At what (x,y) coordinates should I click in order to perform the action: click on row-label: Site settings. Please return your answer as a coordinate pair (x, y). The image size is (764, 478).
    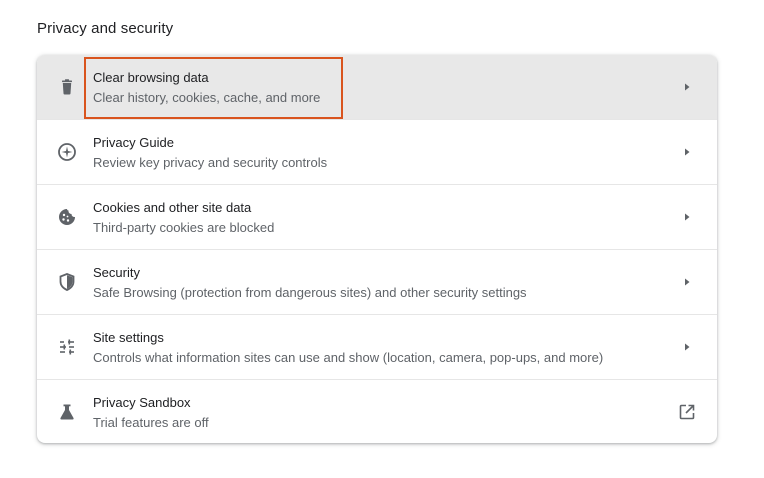
    Looking at the image, I should click on (128, 337).